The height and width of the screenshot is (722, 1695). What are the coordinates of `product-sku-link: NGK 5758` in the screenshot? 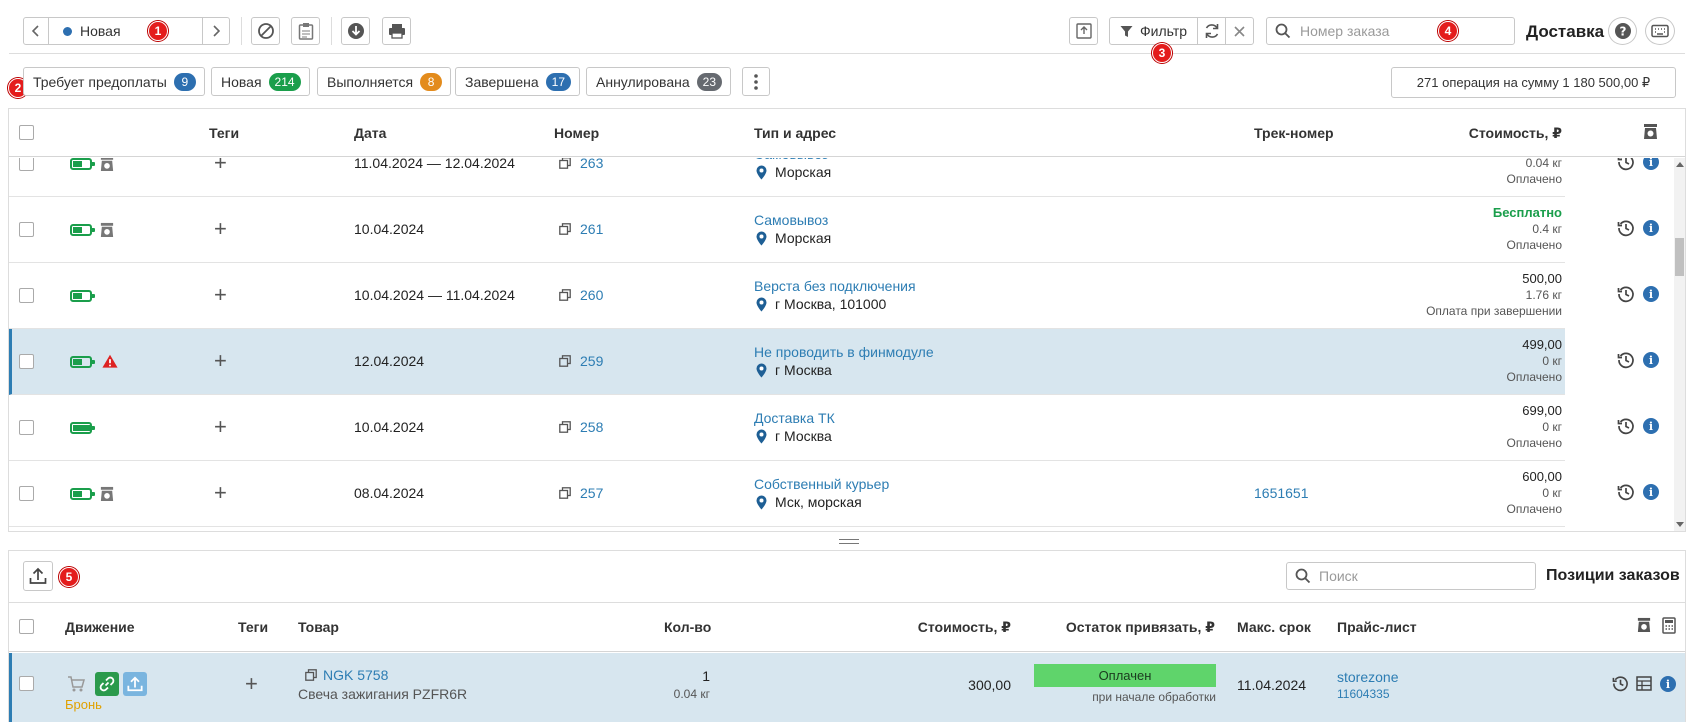 It's located at (355, 675).